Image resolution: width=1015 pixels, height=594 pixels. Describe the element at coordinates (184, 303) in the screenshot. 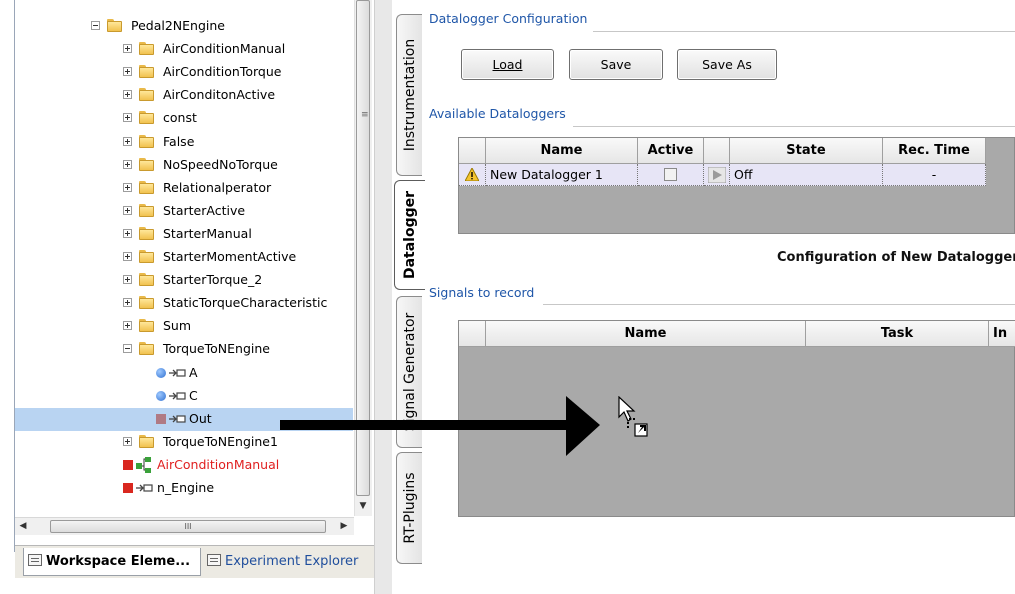

I see `tree-item: StaticTorqueCharacteristic` at that location.